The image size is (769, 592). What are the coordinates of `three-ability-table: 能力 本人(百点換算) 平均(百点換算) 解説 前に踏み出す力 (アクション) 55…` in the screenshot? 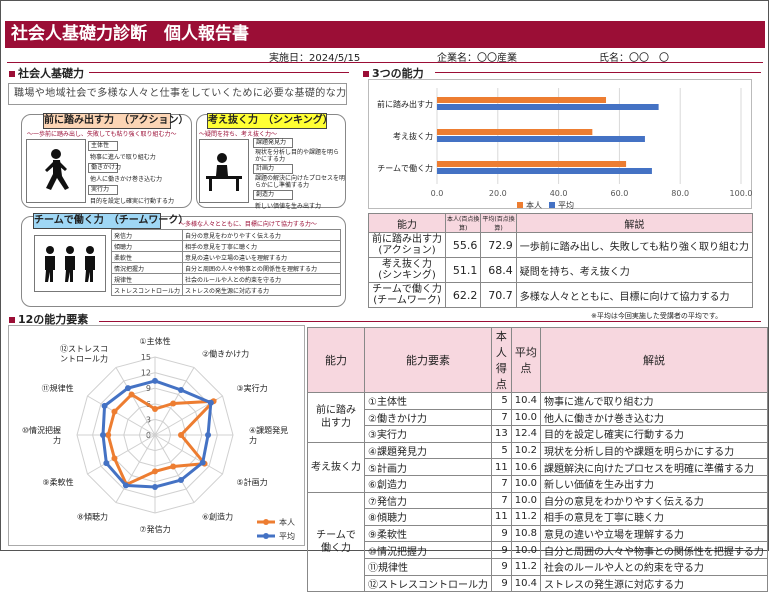 It's located at (561, 260).